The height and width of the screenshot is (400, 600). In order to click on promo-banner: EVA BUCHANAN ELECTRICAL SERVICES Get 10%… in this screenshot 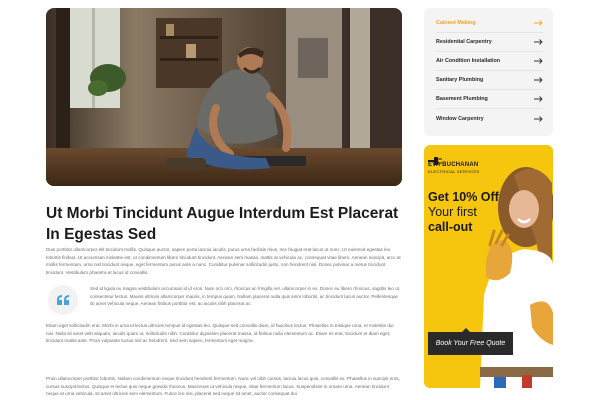, I will do `click(488, 266)`.